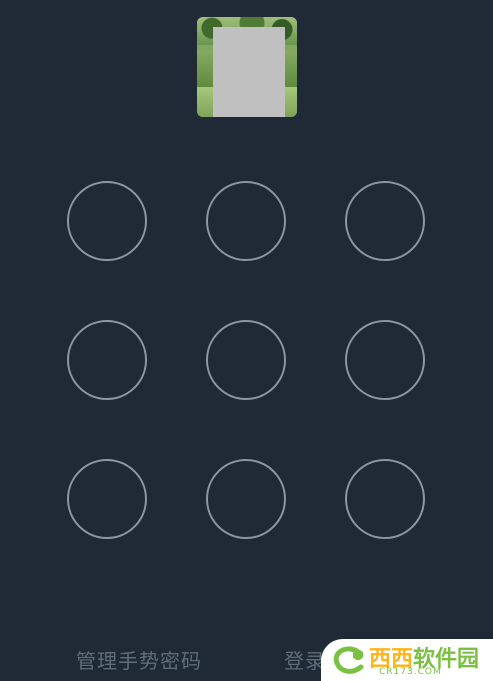 The width and height of the screenshot is (493, 681). I want to click on watermark-logo-icon, so click(348, 660).